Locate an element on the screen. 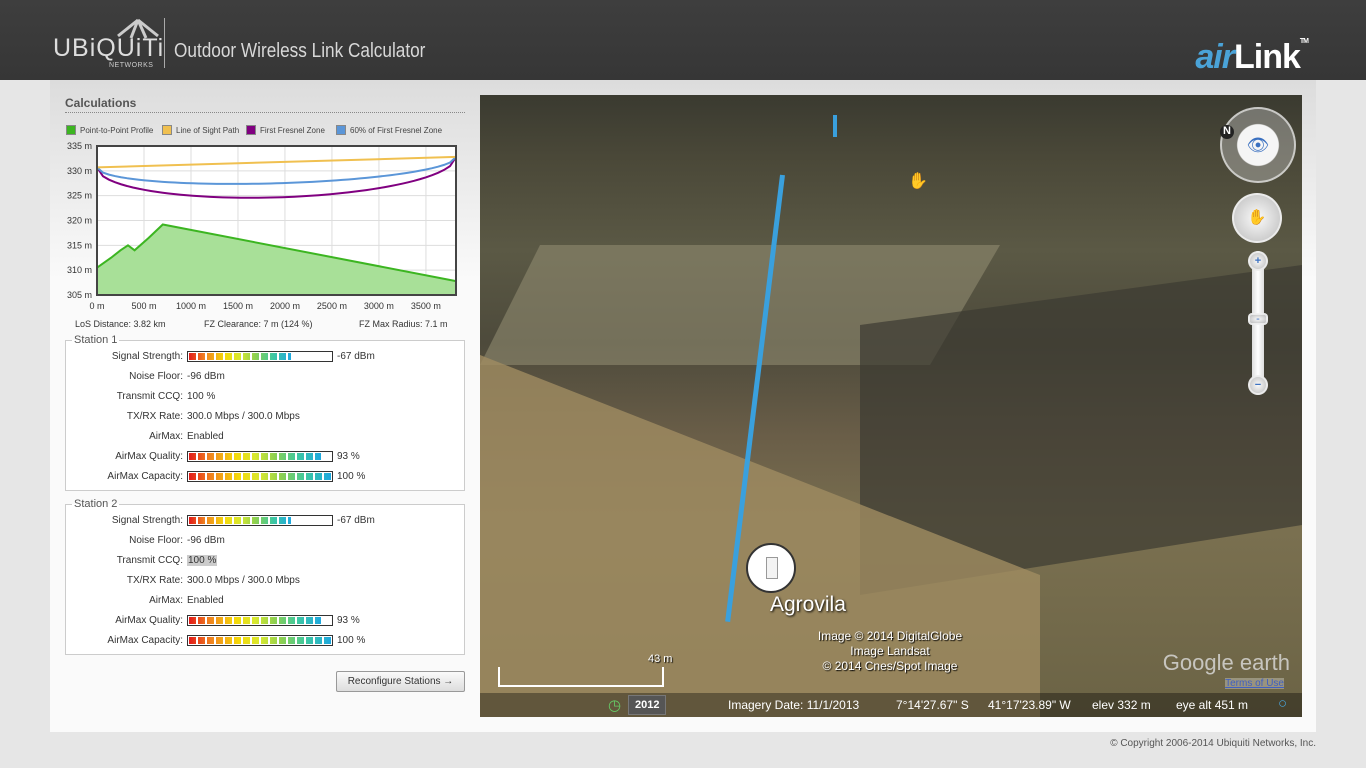  y-tick-label: 335 m is located at coordinates (79, 146).